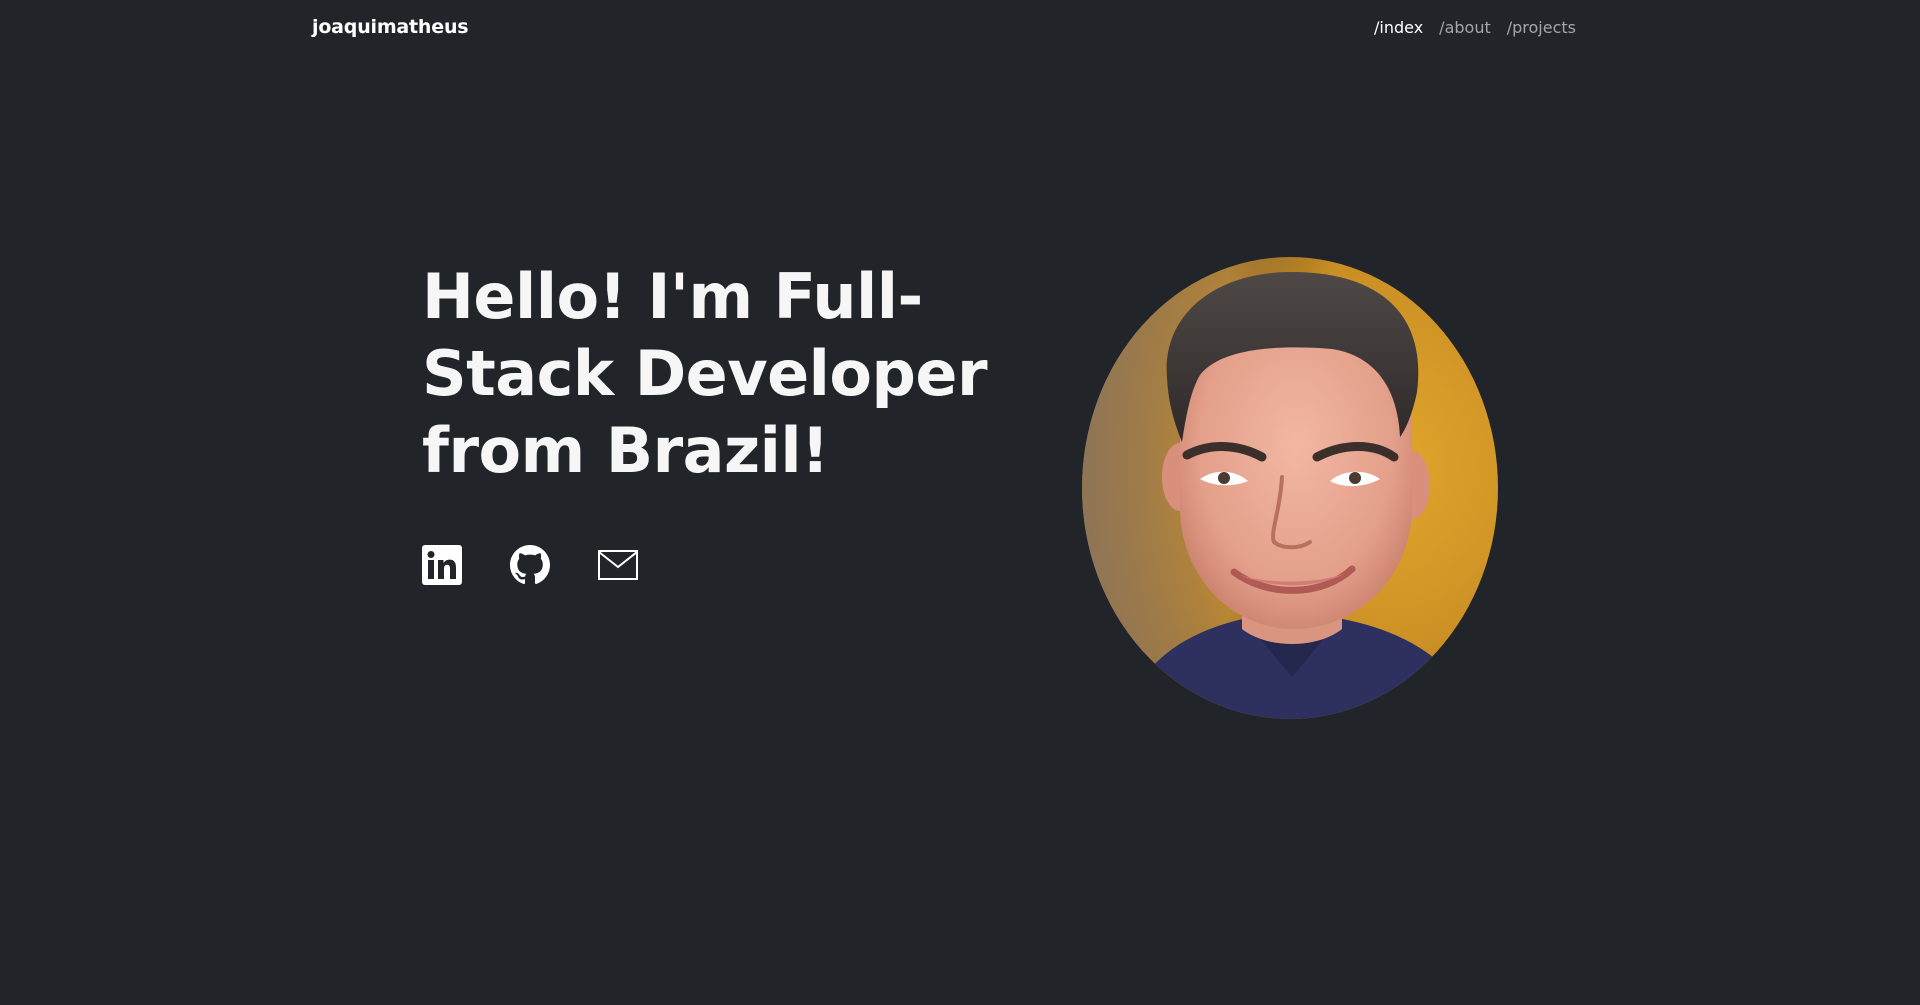 Image resolution: width=1920 pixels, height=1005 pixels. I want to click on github-link, so click(530, 565).